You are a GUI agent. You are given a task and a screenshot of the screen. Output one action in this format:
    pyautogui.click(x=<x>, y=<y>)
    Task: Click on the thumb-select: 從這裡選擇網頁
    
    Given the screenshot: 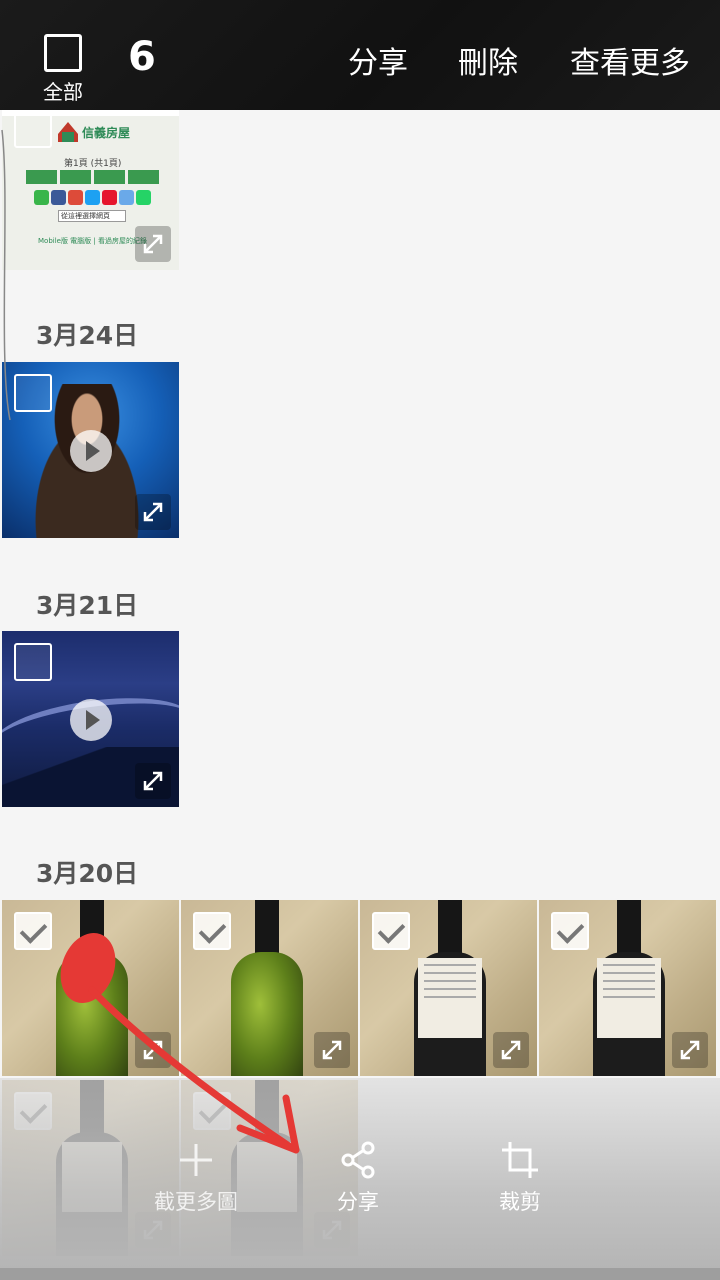 What is the action you would take?
    pyautogui.click(x=92, y=216)
    